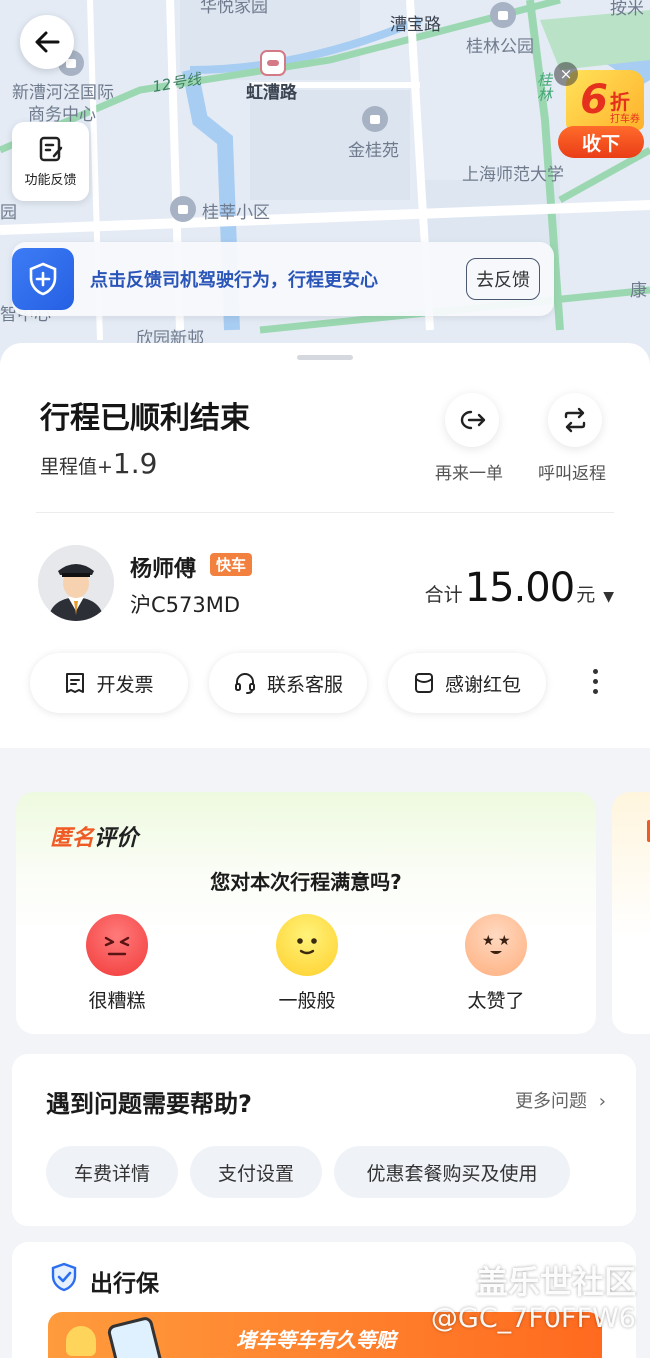  I want to click on map-label-kang: 康, so click(638, 291).